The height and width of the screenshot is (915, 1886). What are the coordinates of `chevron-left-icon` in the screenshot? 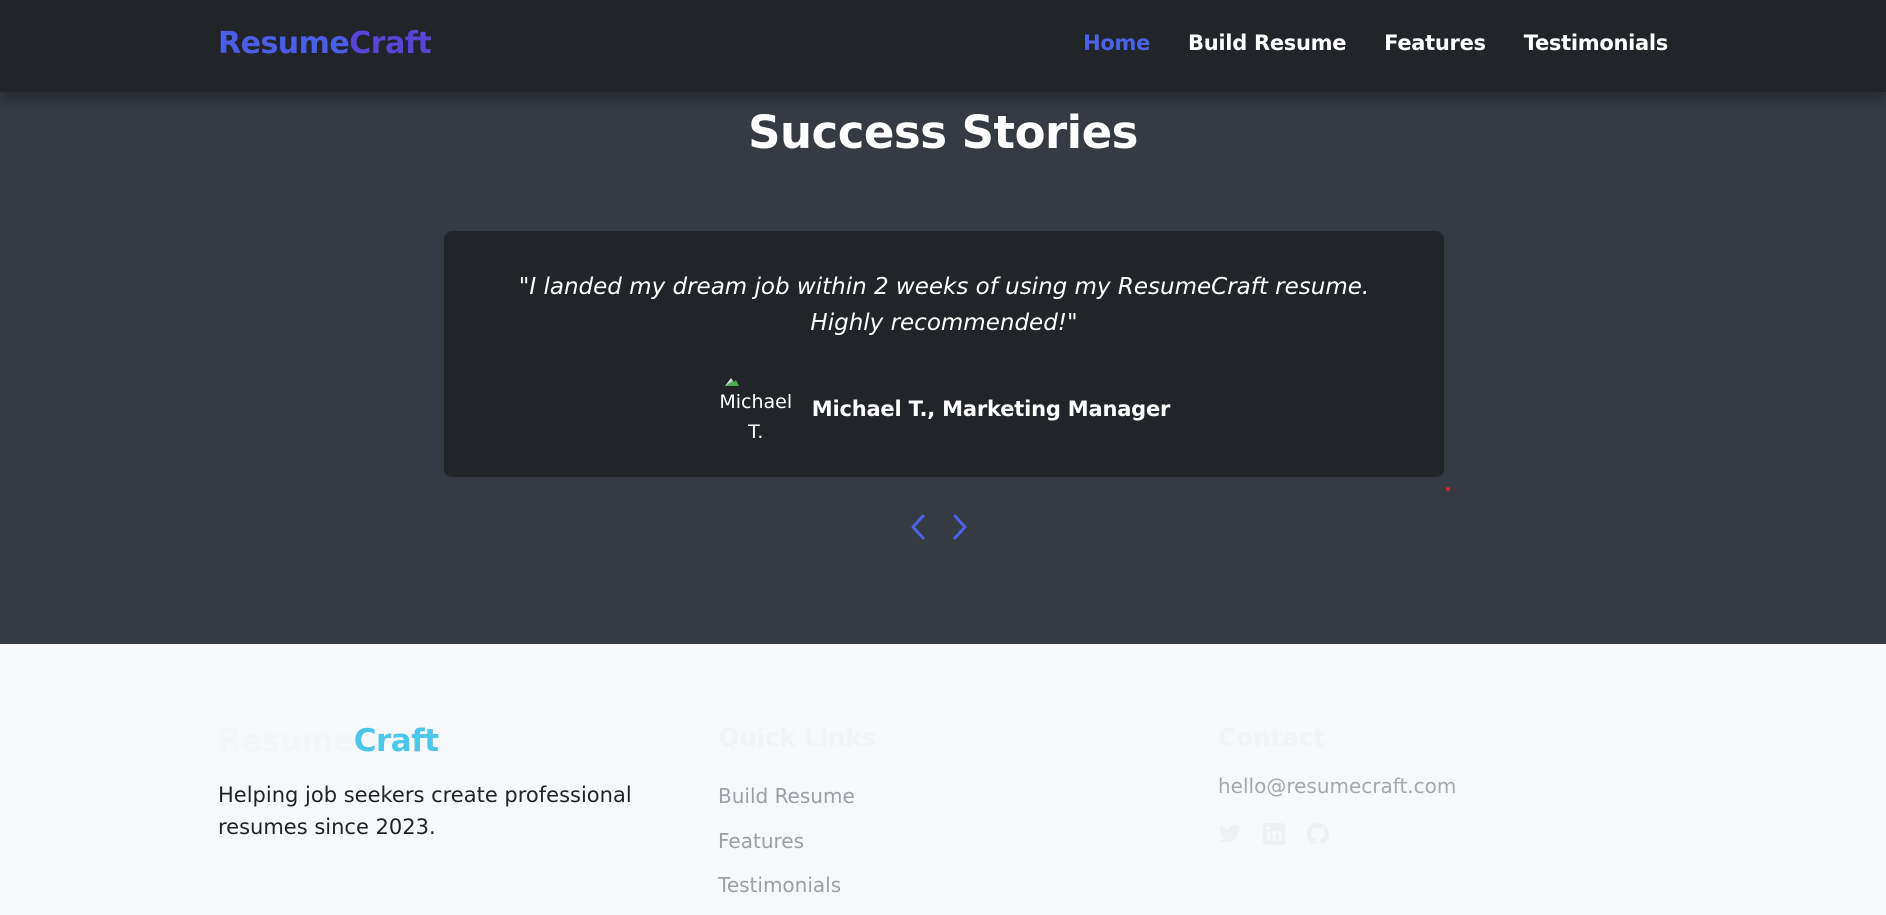 It's located at (918, 527).